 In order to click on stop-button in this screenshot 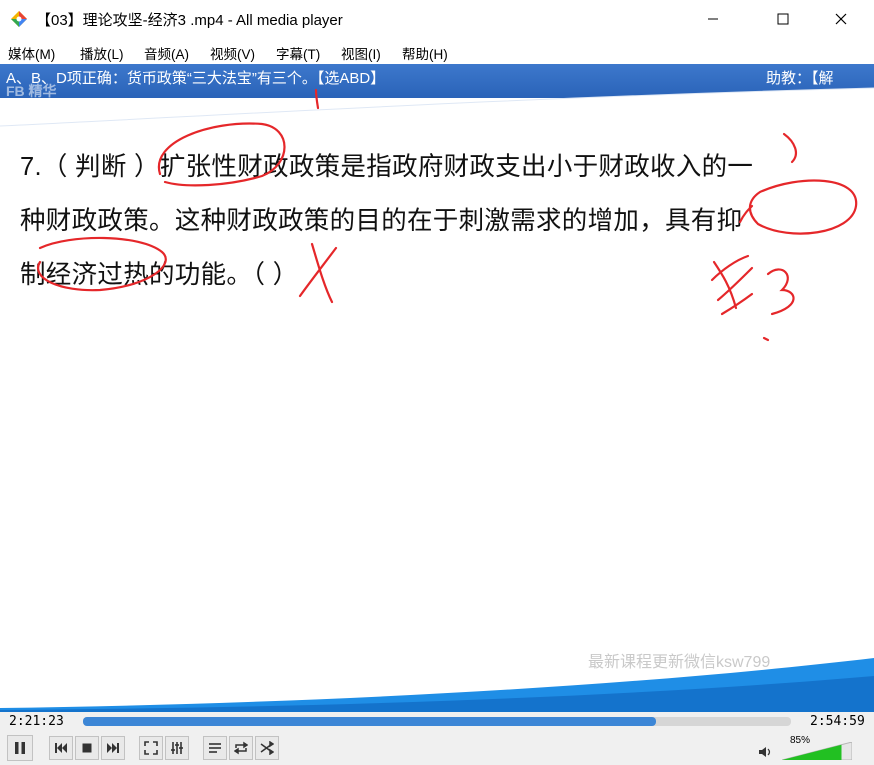, I will do `click(87, 748)`.